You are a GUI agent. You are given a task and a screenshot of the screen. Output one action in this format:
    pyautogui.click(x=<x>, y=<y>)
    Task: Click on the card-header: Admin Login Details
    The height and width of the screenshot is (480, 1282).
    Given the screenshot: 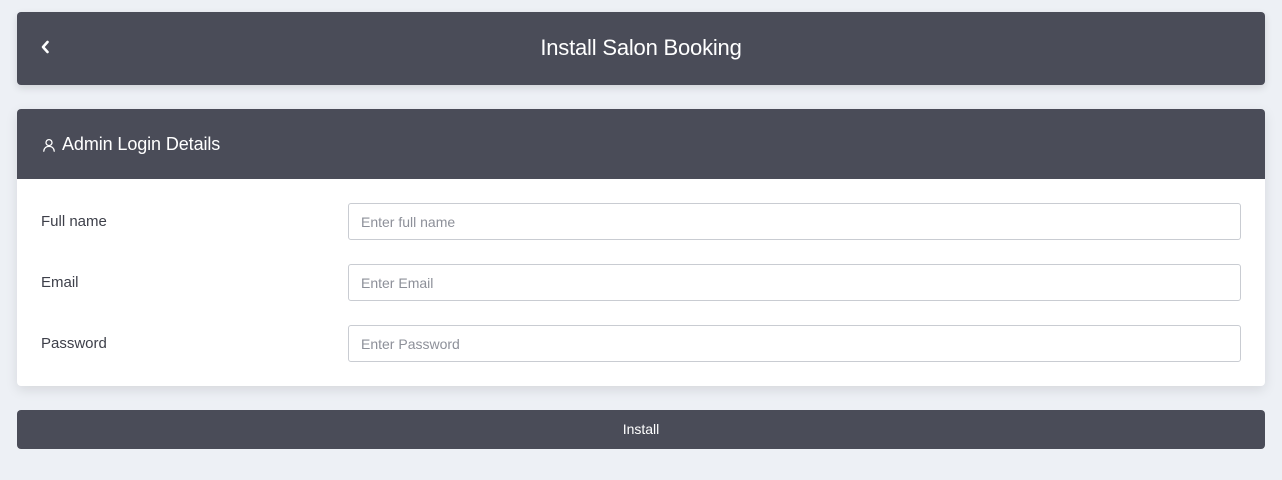 What is the action you would take?
    pyautogui.click(x=641, y=144)
    